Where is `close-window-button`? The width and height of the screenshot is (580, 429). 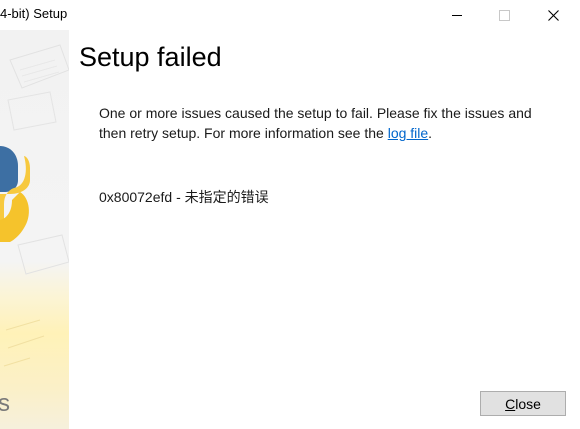 close-window-button is located at coordinates (553, 15).